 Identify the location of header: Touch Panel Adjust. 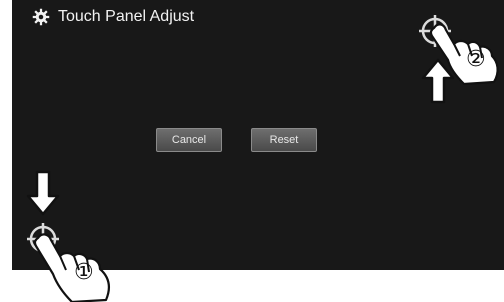
(113, 17).